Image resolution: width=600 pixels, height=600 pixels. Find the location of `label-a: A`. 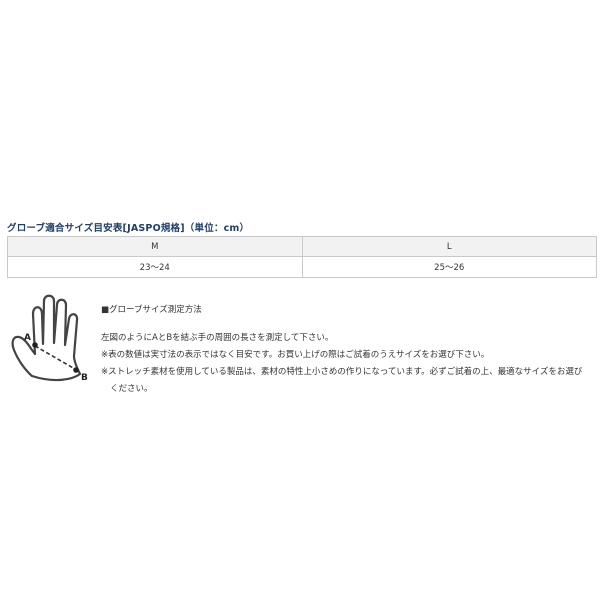

label-a: A is located at coordinates (27, 338).